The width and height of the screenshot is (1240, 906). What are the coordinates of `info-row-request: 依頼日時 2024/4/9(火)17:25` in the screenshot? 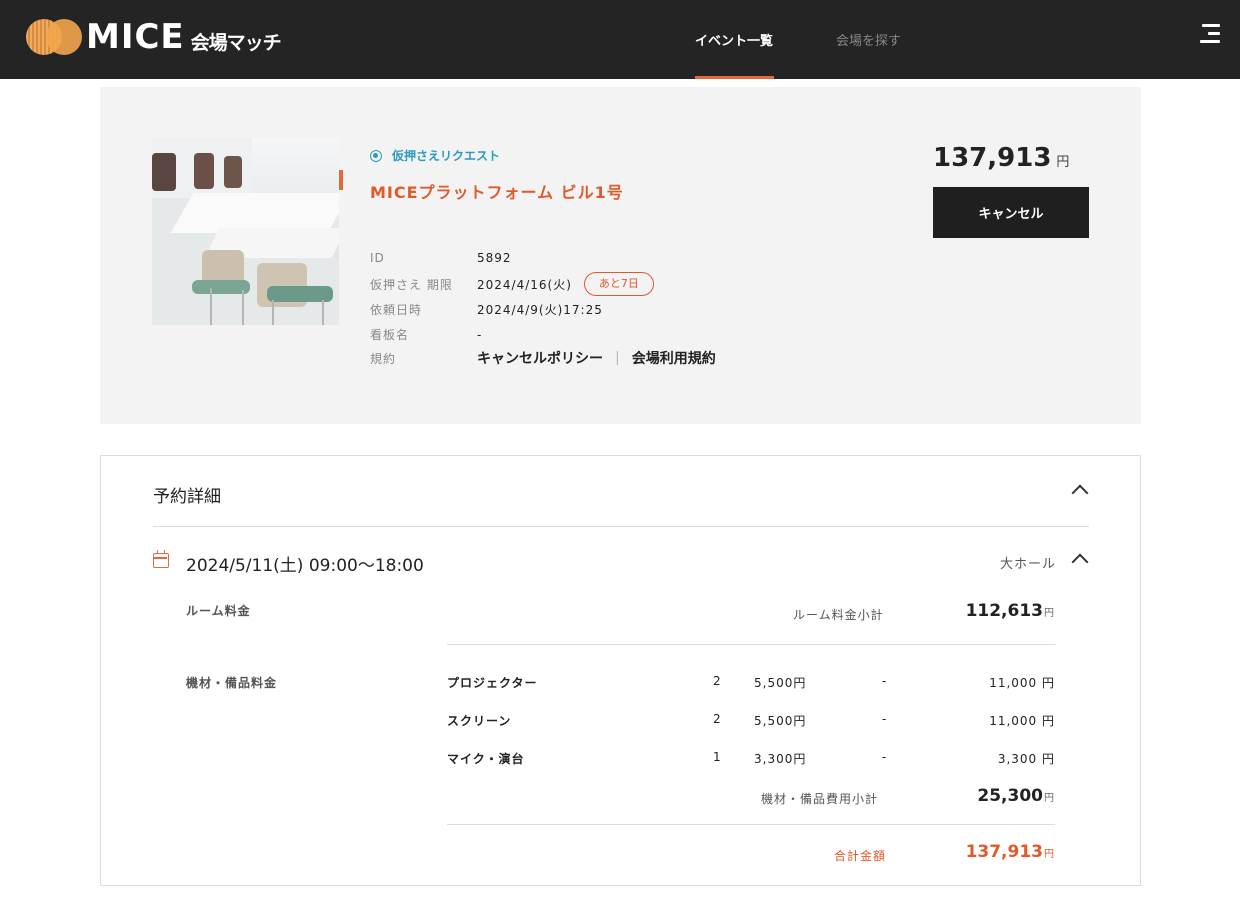 It's located at (486, 309).